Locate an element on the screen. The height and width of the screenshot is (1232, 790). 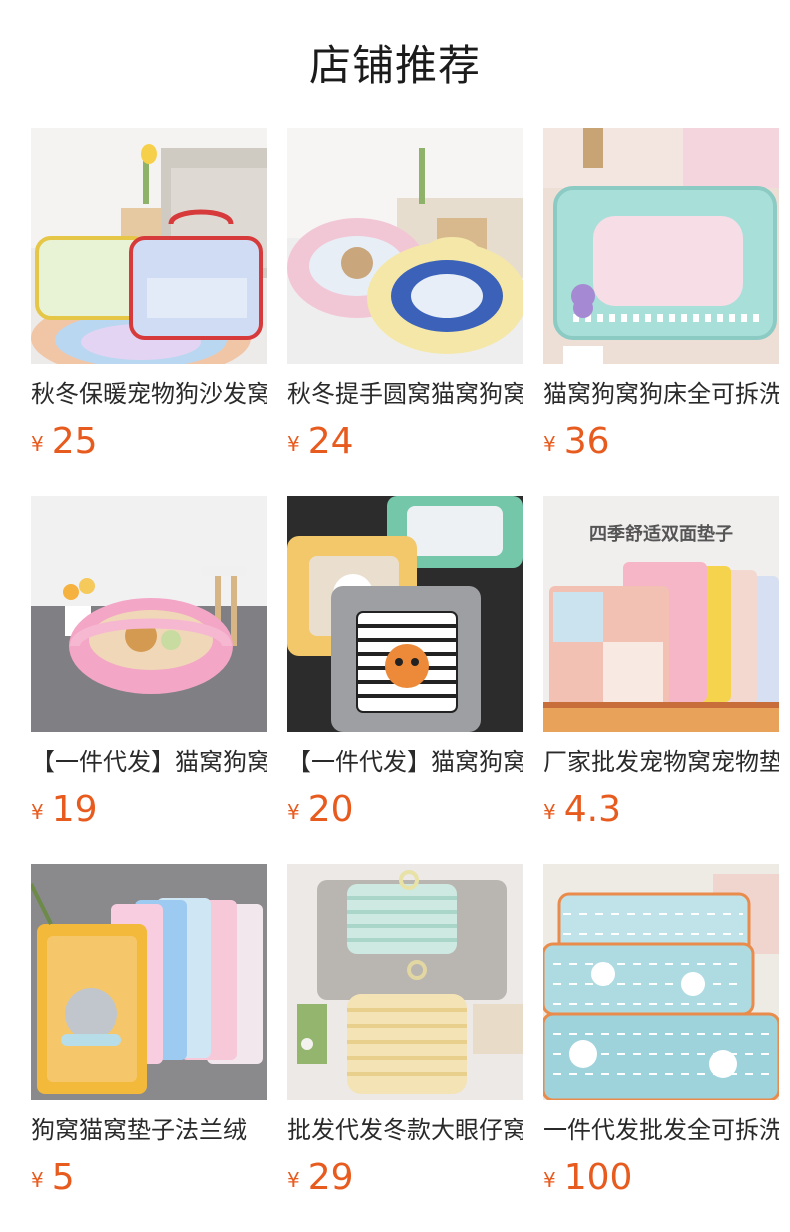
product-price: ¥25 is located at coordinates (149, 442).